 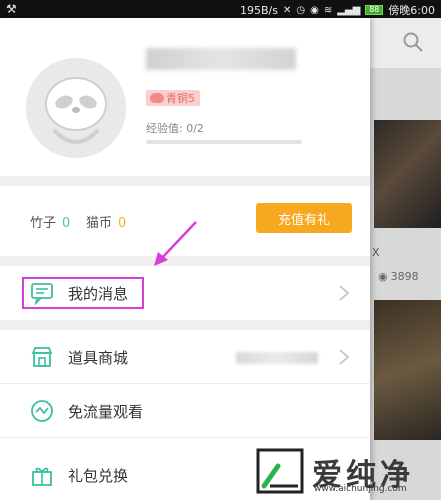 What do you see at coordinates (258, 10) in the screenshot?
I see `network-speed: 195B/s` at bounding box center [258, 10].